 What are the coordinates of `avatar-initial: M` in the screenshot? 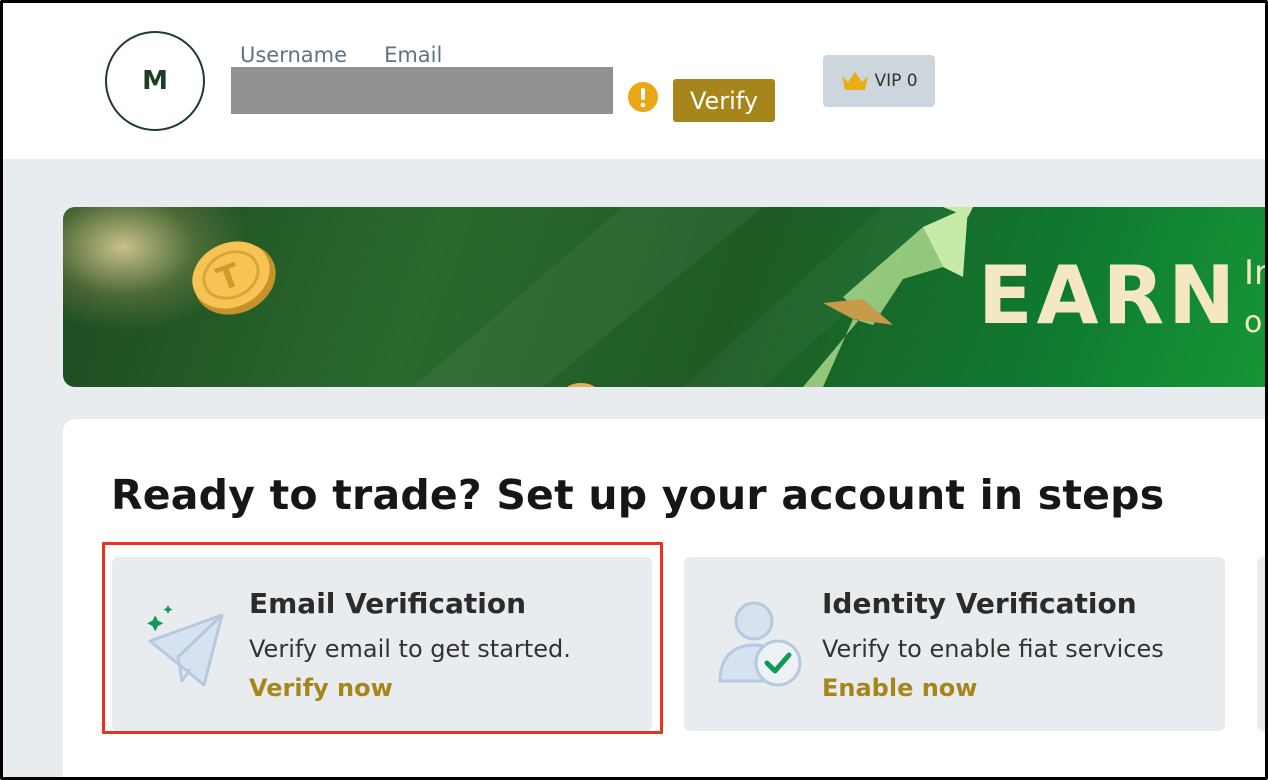 It's located at (155, 81).